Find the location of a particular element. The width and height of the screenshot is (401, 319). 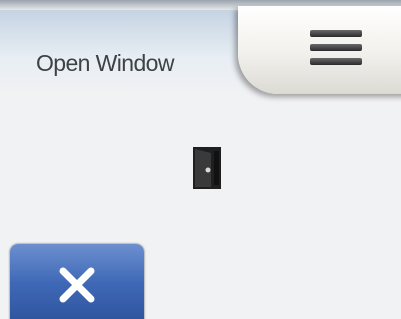

close-button is located at coordinates (77, 281).